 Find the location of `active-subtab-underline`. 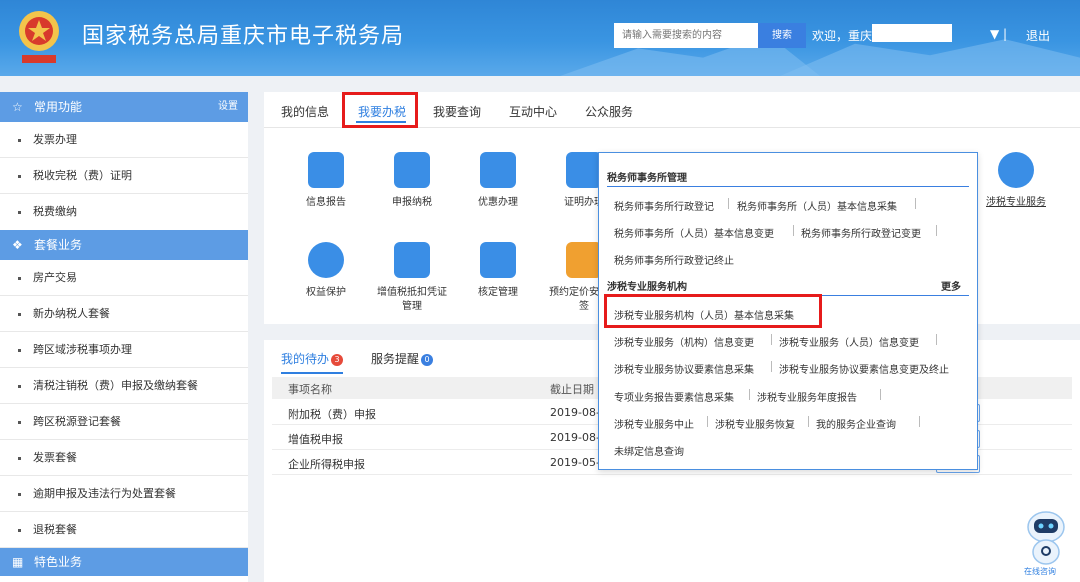

active-subtab-underline is located at coordinates (312, 373).